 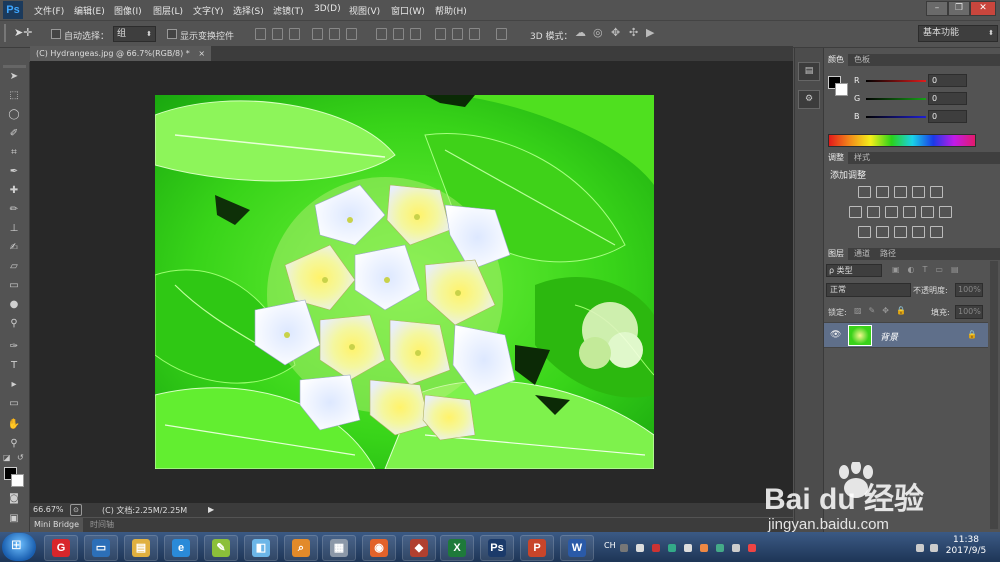 What do you see at coordinates (918, 192) in the screenshot?
I see `exposure-icon` at bounding box center [918, 192].